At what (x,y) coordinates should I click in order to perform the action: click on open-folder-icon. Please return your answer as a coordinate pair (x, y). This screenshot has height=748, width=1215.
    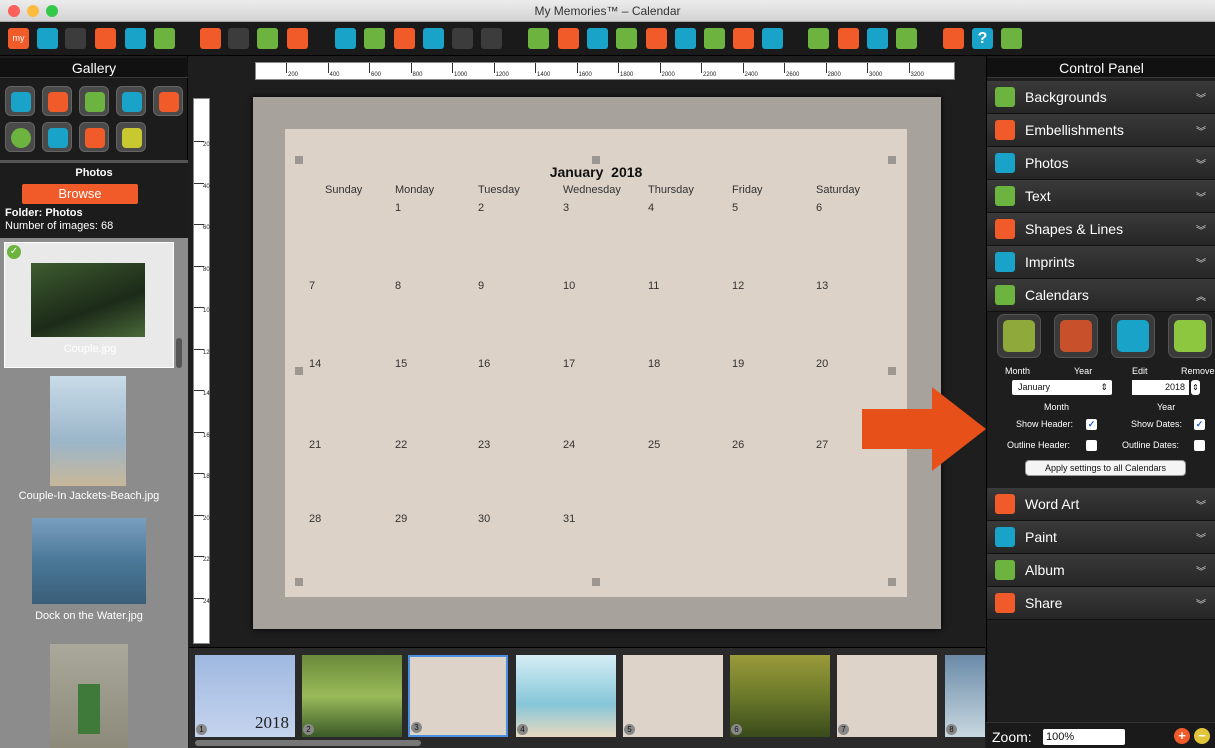
    Looking at the image, I should click on (47, 38).